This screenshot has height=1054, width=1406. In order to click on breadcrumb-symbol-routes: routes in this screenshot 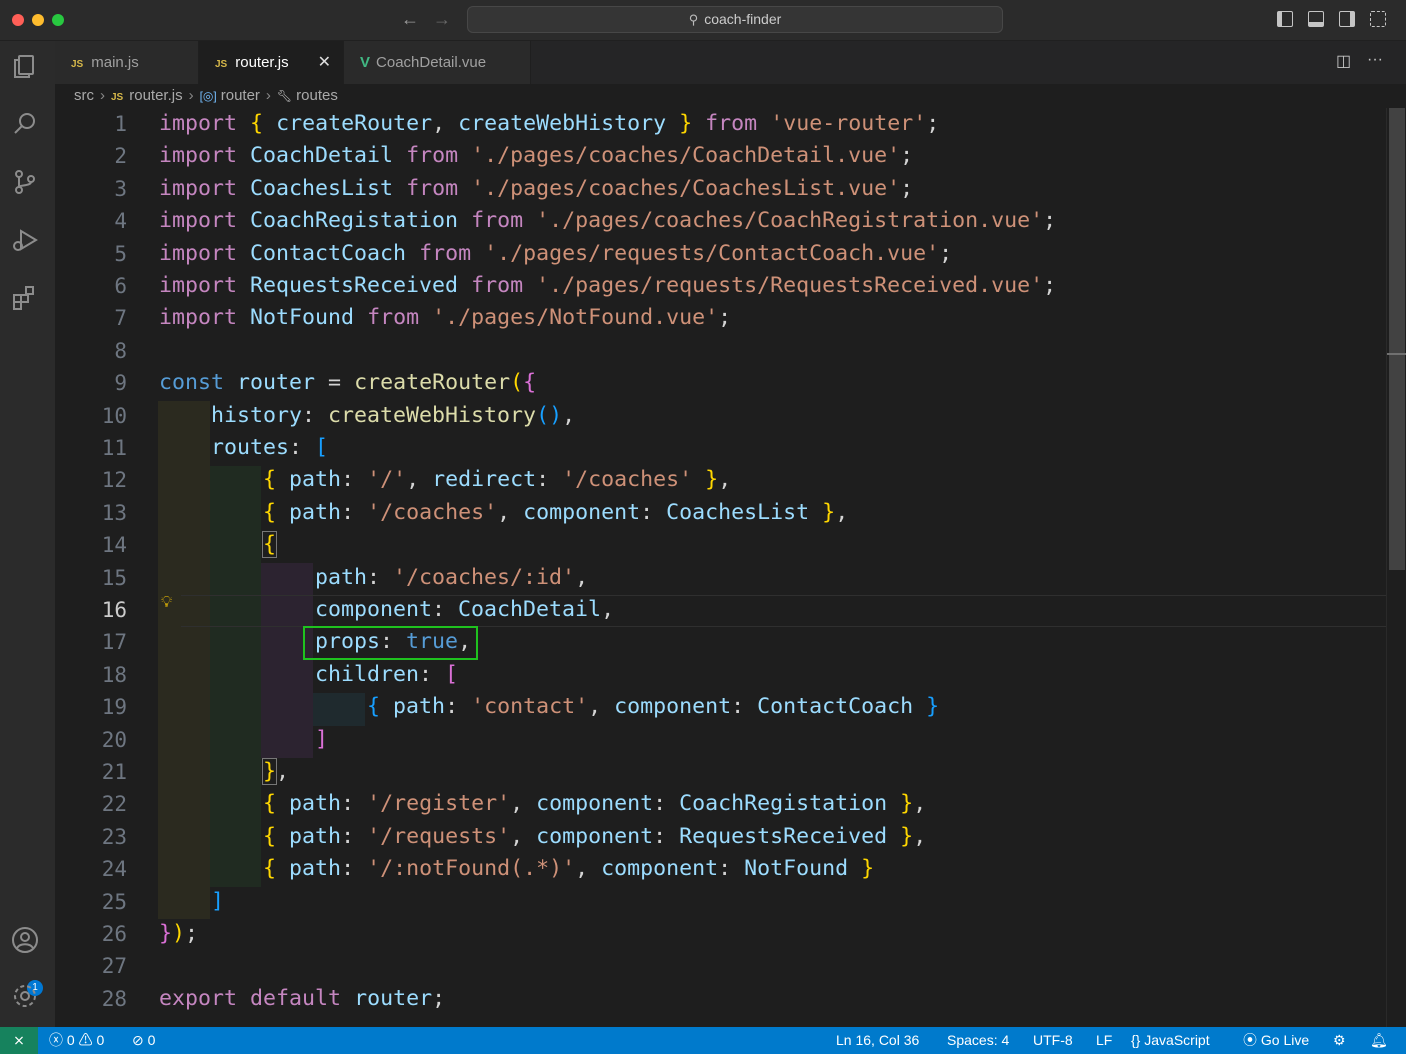, I will do `click(317, 95)`.